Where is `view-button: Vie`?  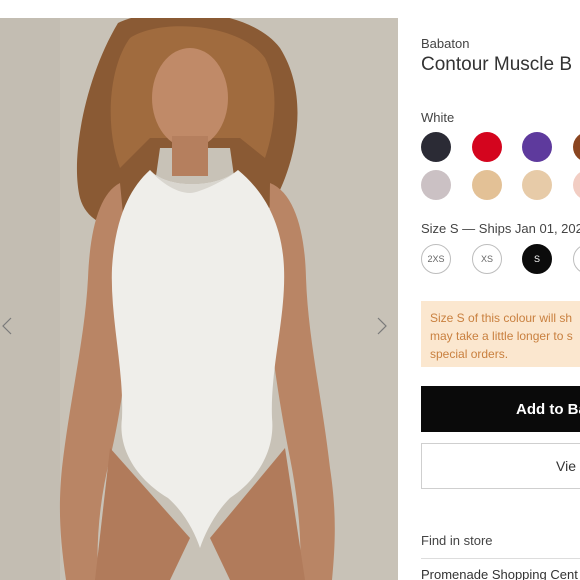 view-button: Vie is located at coordinates (500, 466).